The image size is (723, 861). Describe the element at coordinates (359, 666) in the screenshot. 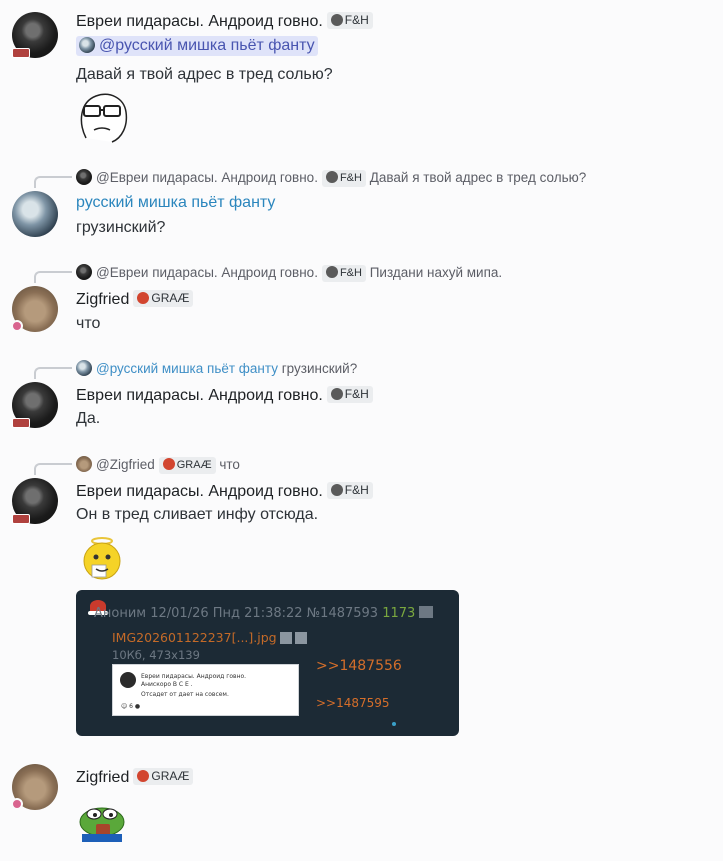

I see `reply-link: >>1487556` at that location.